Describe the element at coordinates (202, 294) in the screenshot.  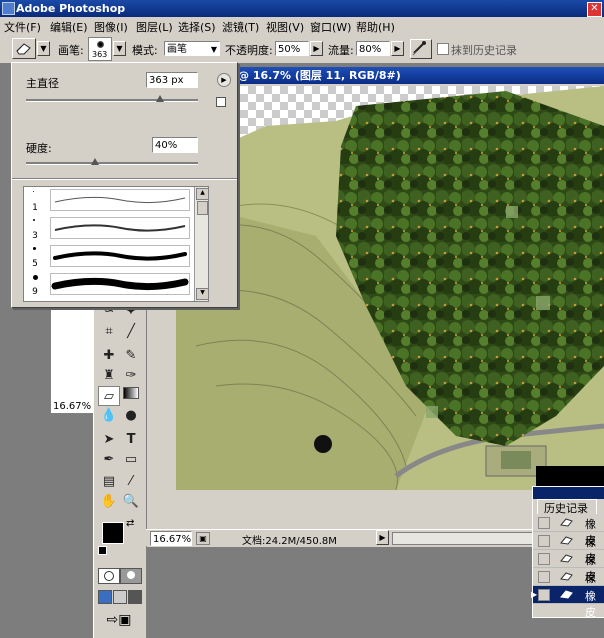
I see `scroll-down-icon: ▼` at that location.